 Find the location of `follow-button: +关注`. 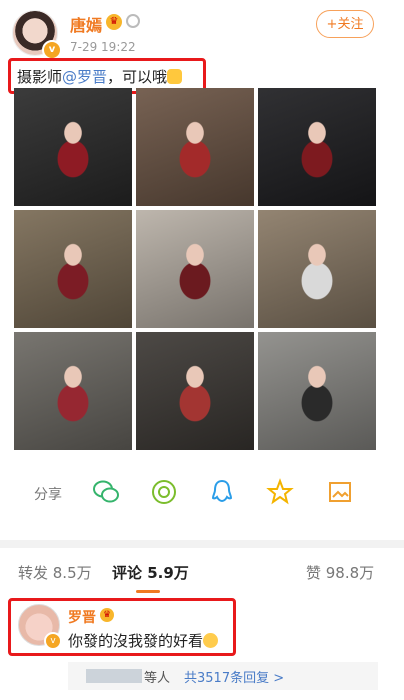

follow-button: +关注 is located at coordinates (345, 24).